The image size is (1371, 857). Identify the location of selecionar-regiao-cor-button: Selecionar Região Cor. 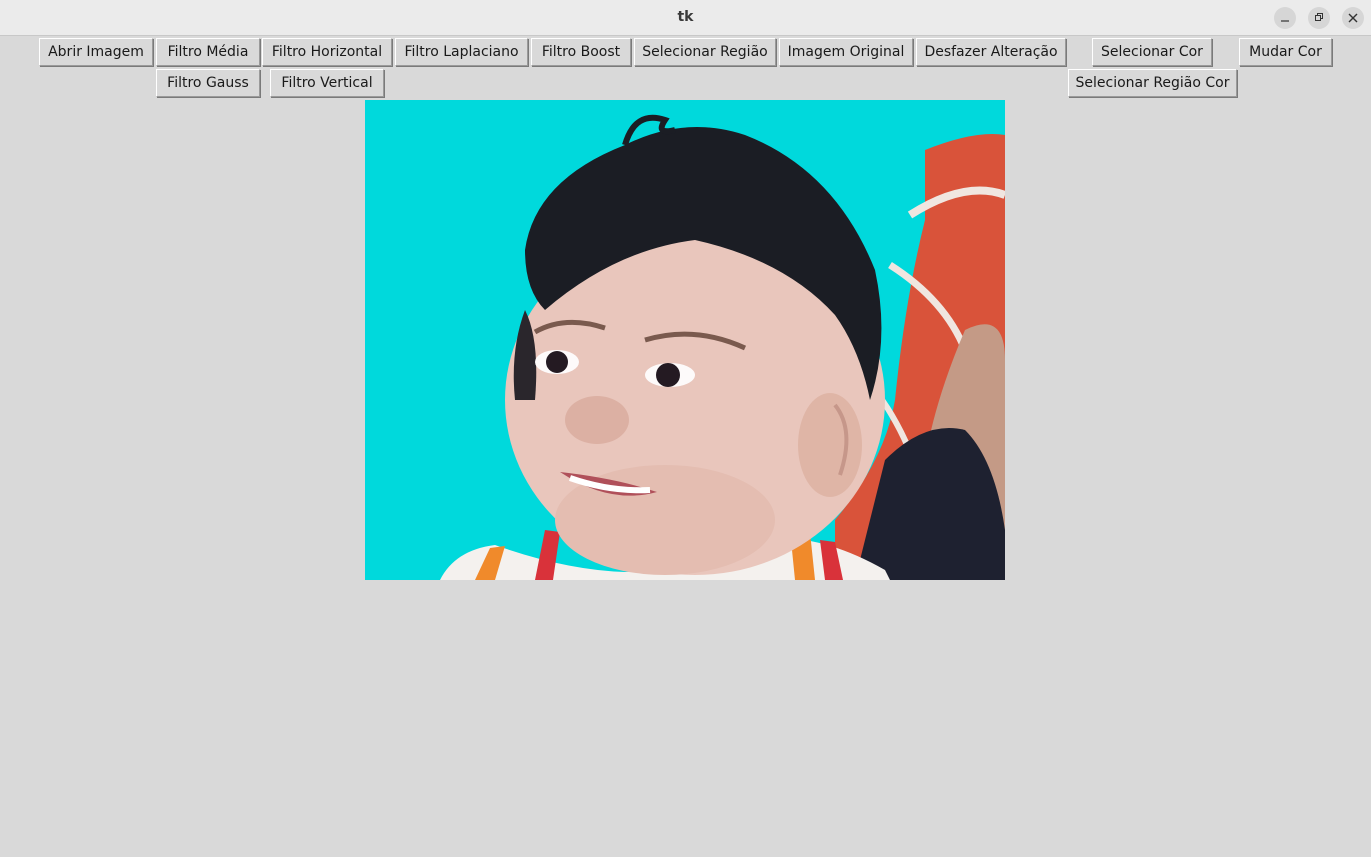
(1152, 83).